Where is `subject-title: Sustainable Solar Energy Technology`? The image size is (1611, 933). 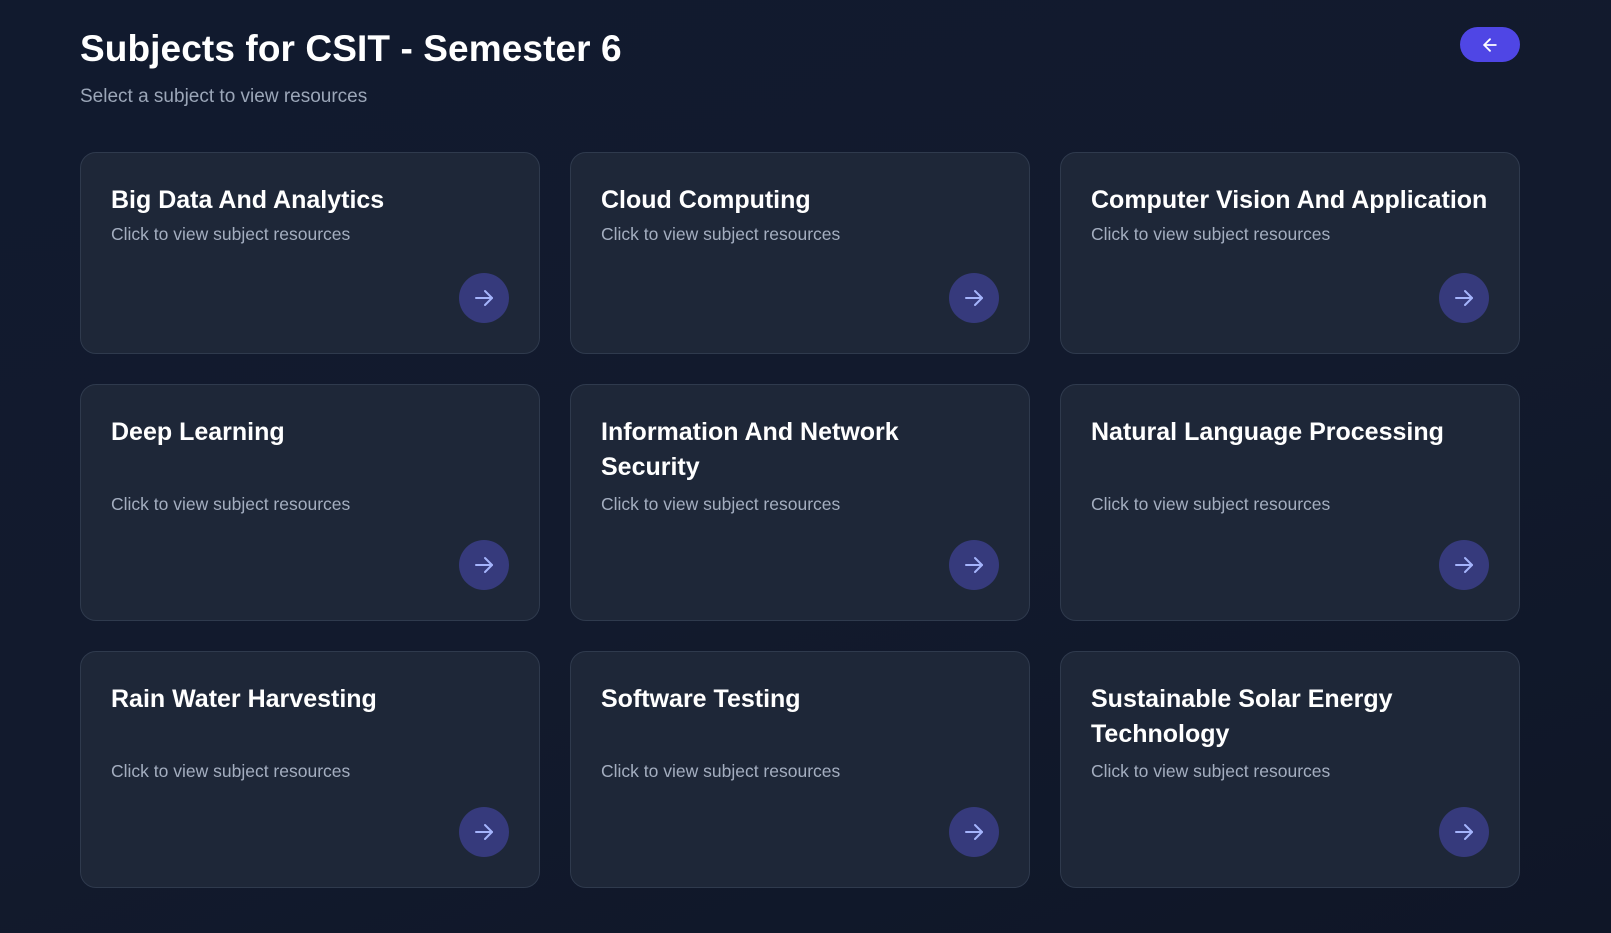 subject-title: Sustainable Solar Energy Technology is located at coordinates (1242, 716).